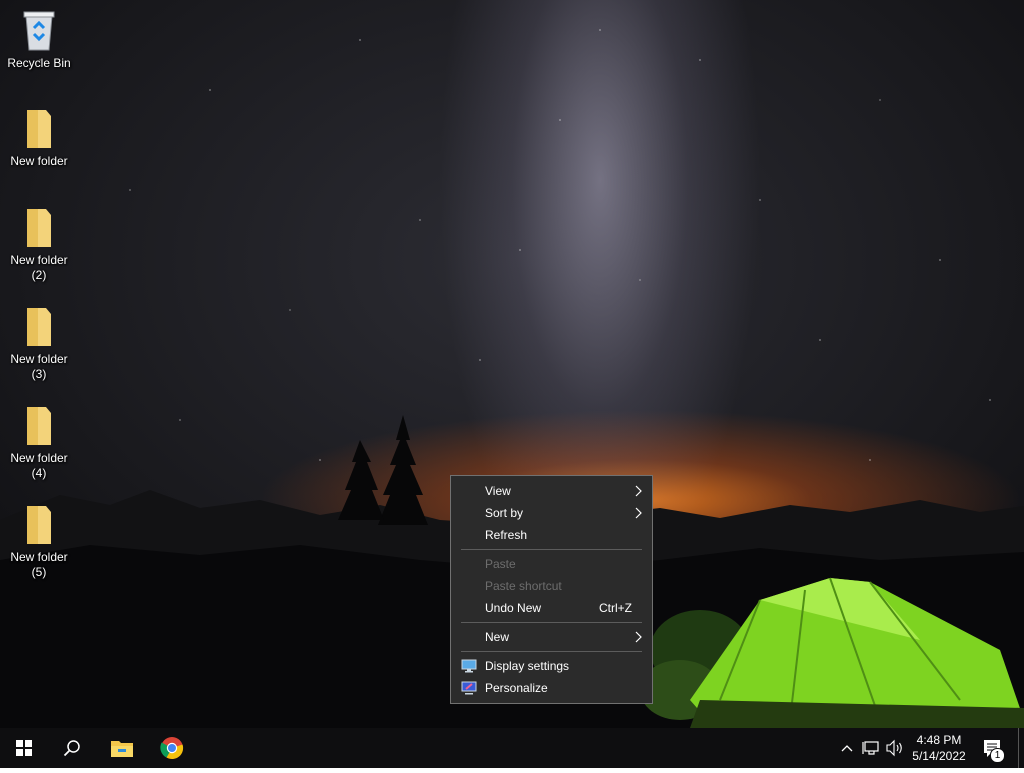 The image size is (1024, 773). I want to click on desktop-icon-new-folder: New folder, so click(39, 138).